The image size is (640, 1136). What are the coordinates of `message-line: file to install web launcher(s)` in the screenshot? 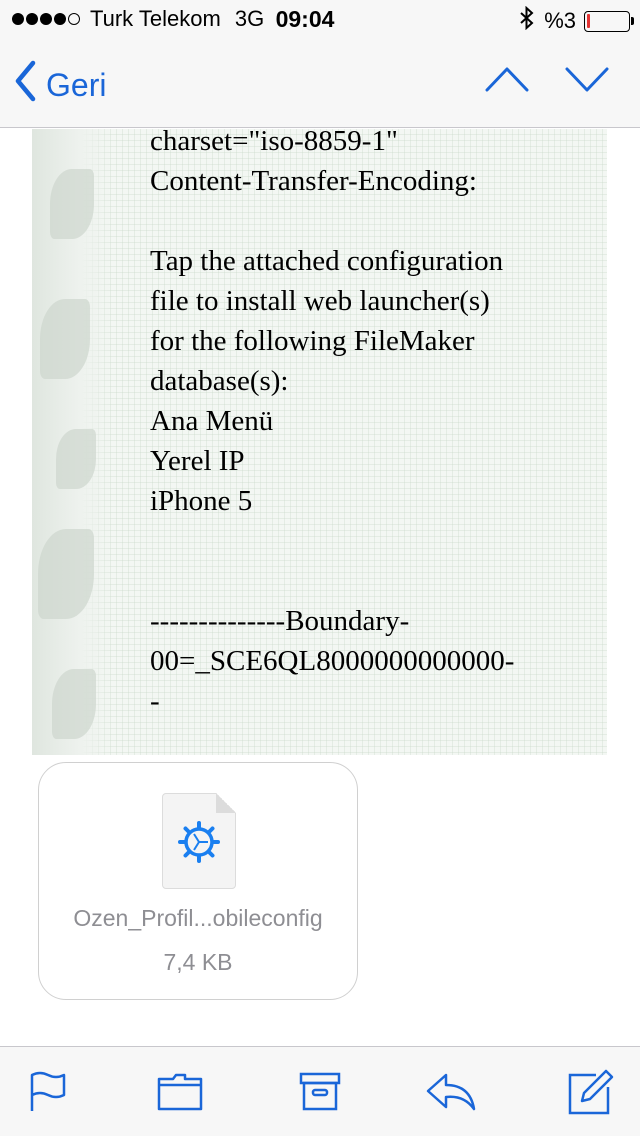 It's located at (320, 301).